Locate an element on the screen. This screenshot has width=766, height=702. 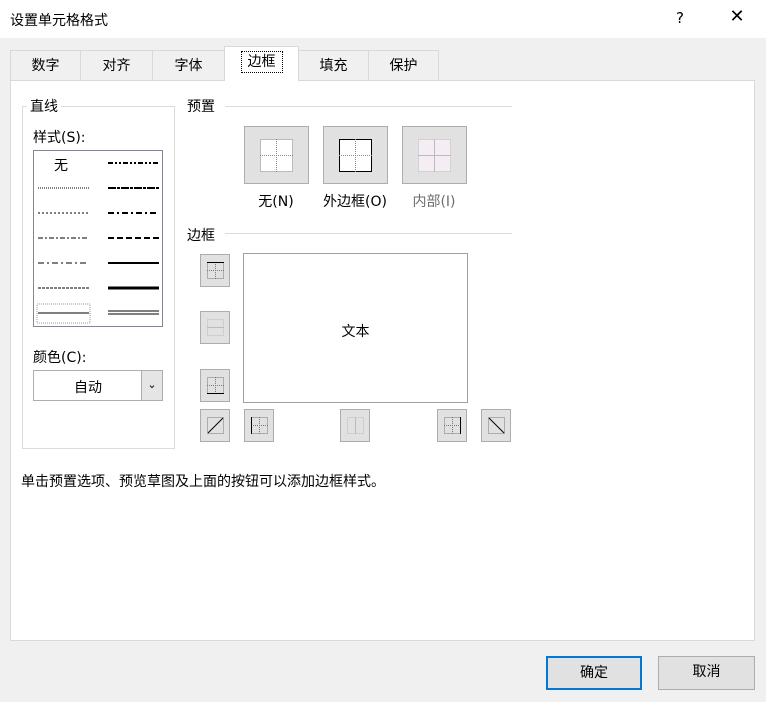
border-right-button is located at coordinates (452, 425).